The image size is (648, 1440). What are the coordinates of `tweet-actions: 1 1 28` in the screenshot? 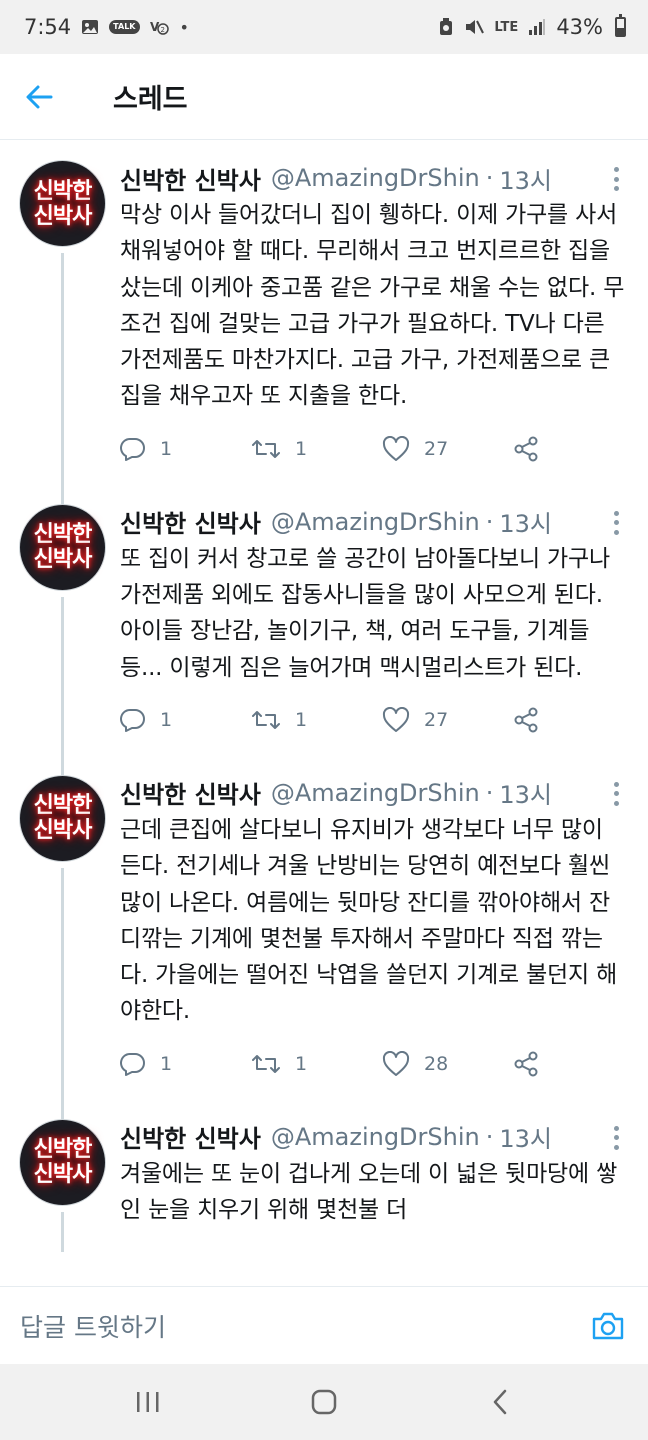 It's located at (374, 1064).